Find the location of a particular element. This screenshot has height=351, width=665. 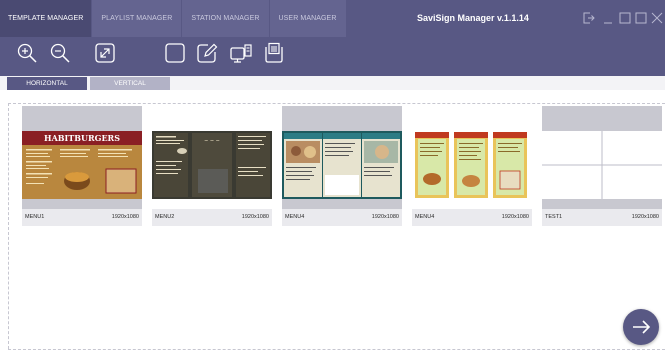

thumb-title: HABITBURGERS is located at coordinates (82, 138).